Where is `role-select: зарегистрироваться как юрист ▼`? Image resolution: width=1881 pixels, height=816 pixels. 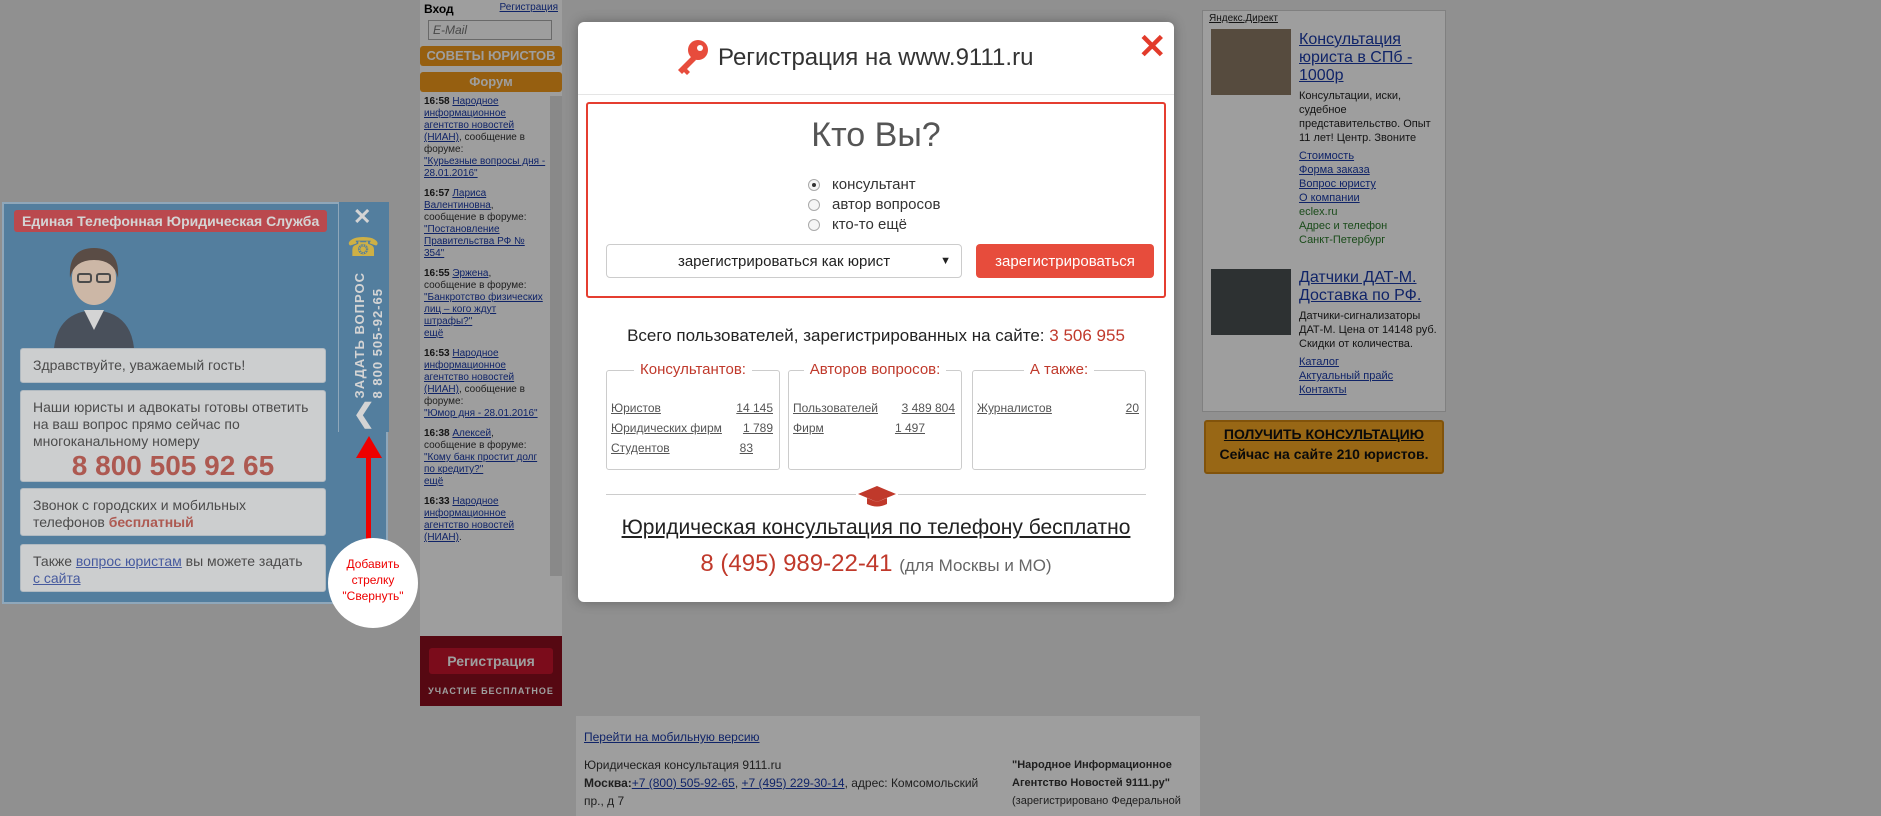
role-select: зарегистрироваться как юрист ▼ is located at coordinates (784, 261).